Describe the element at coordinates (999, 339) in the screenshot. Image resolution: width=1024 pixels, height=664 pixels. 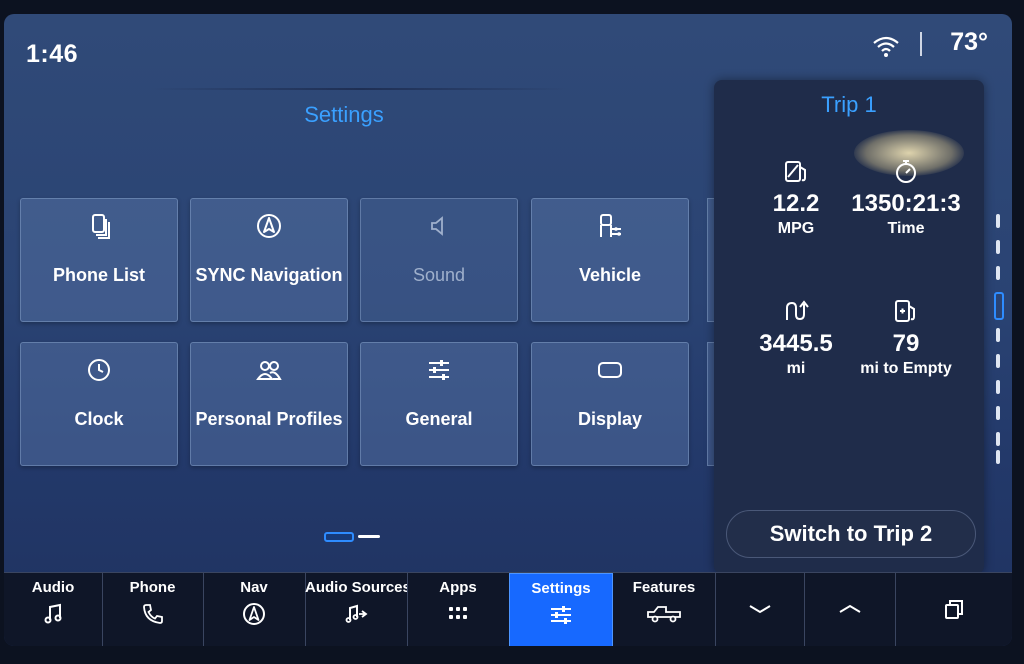
I see `scrollbar` at that location.